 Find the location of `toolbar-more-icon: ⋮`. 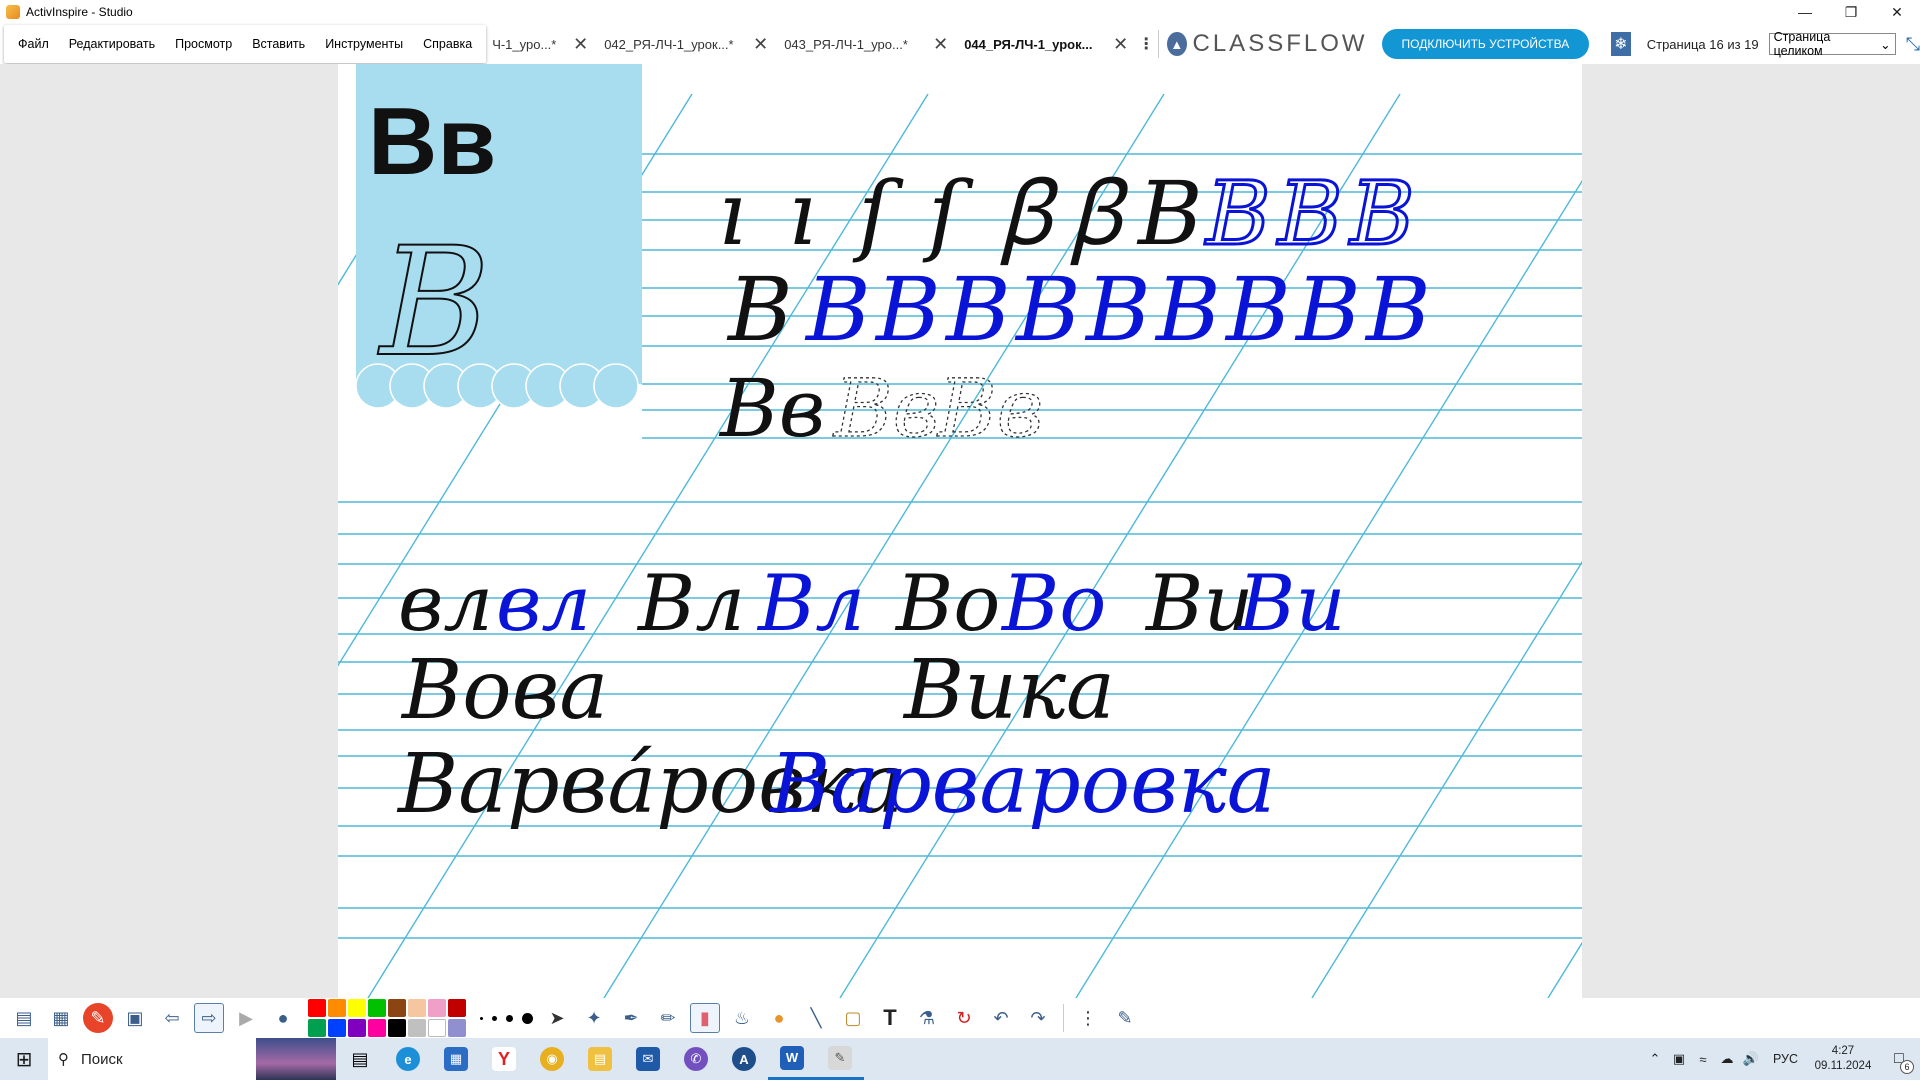

toolbar-more-icon: ⋮ is located at coordinates (1088, 1018).